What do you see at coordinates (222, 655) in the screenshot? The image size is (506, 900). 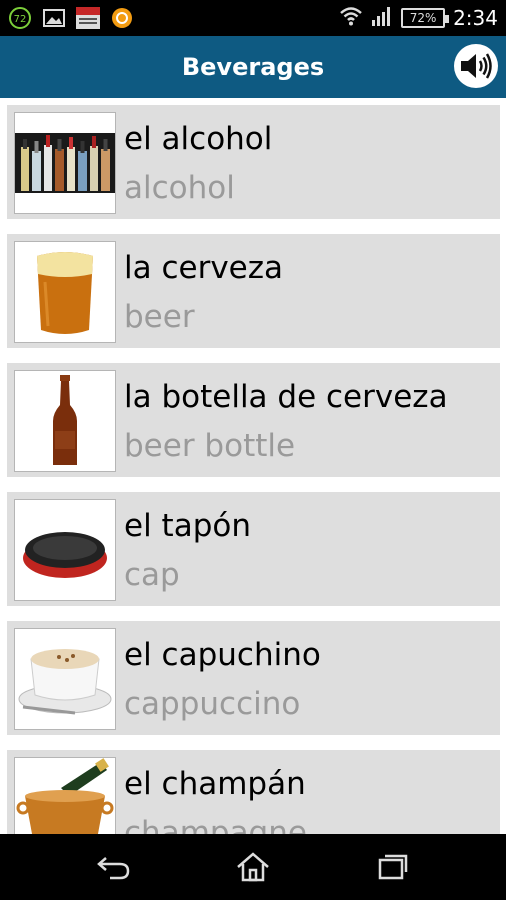 I see `spanish-word: el capuchino` at bounding box center [222, 655].